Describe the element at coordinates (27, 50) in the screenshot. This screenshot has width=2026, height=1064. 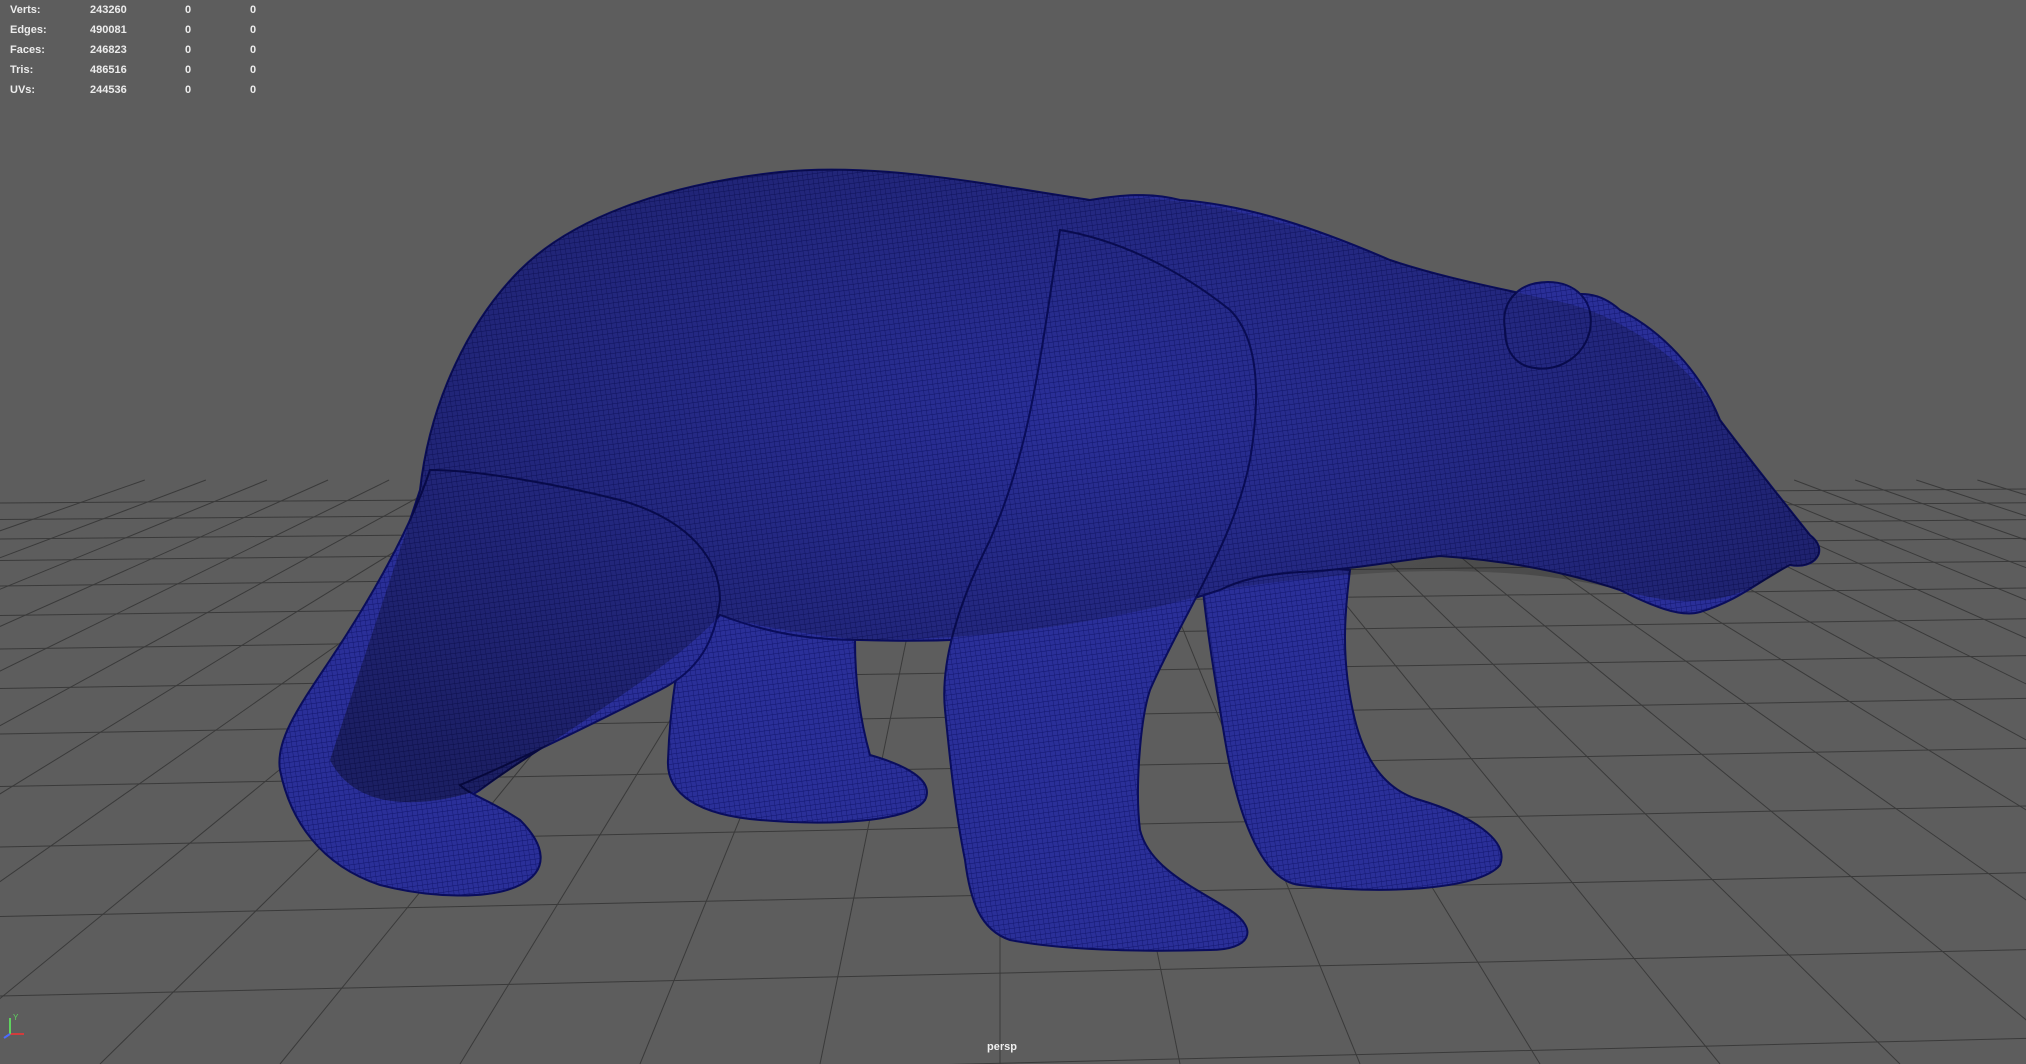
I see `hud-label: Faces:` at that location.